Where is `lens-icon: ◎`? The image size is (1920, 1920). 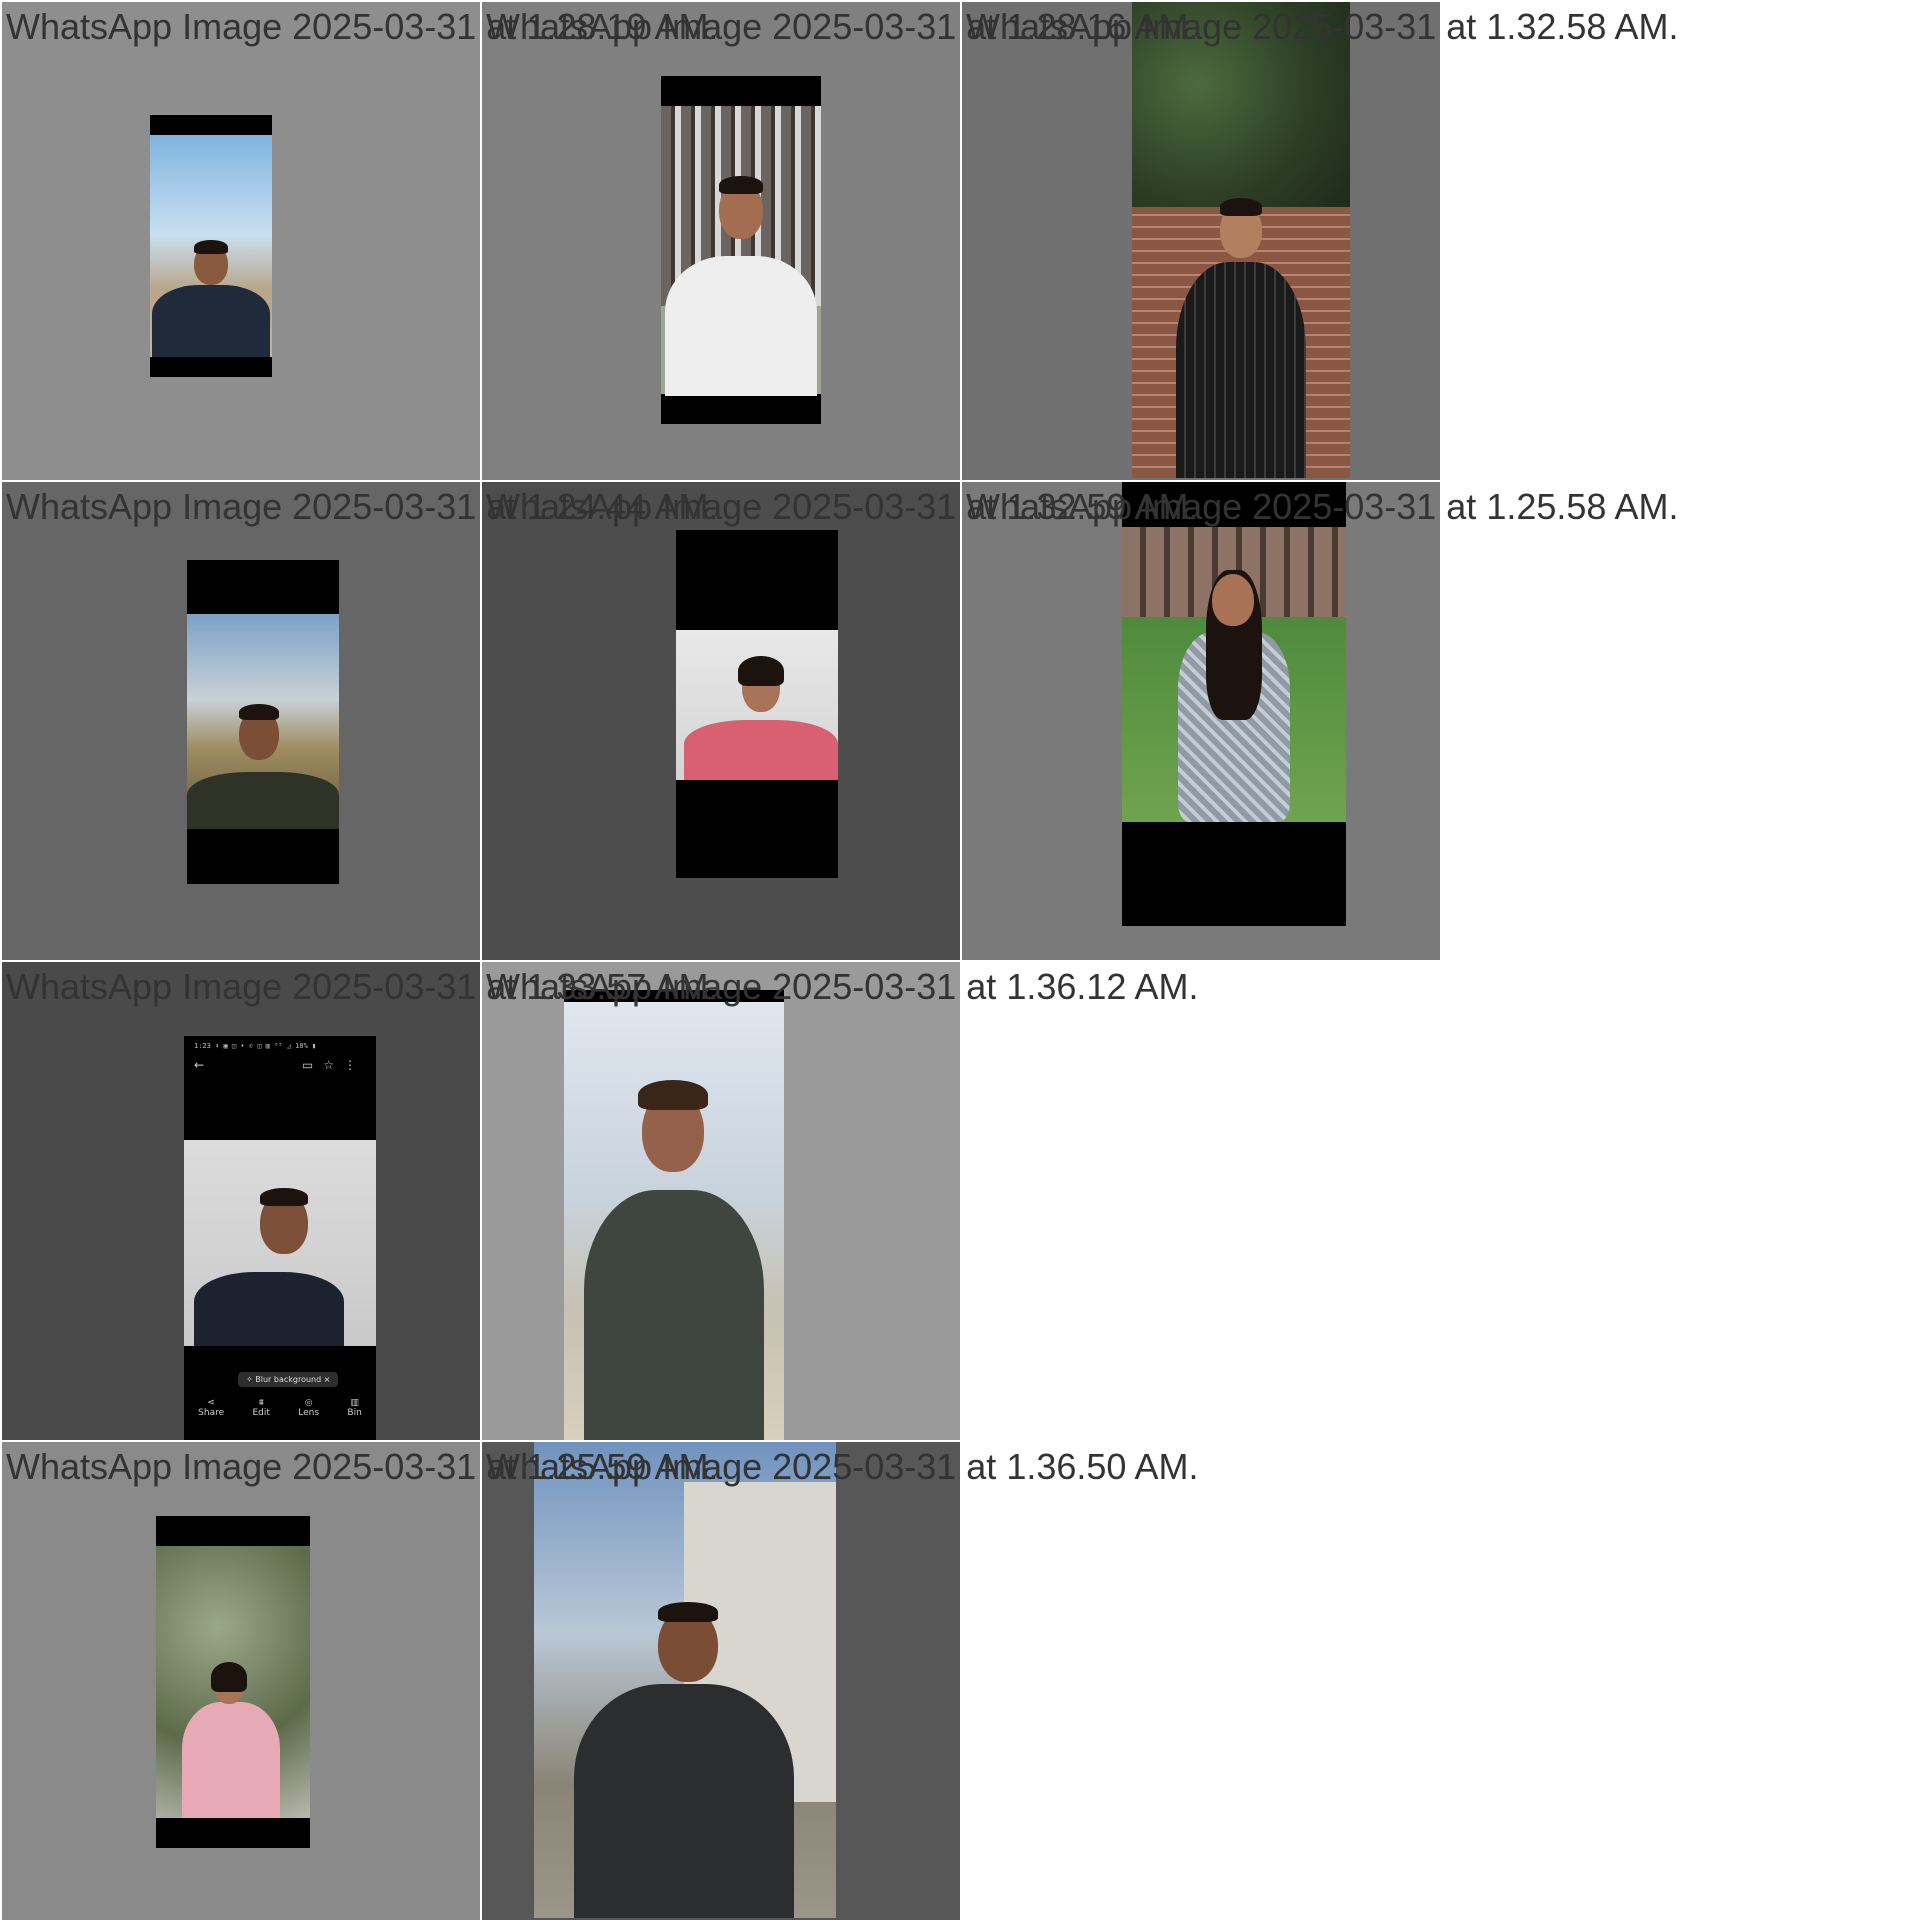 lens-icon: ◎ is located at coordinates (308, 1403).